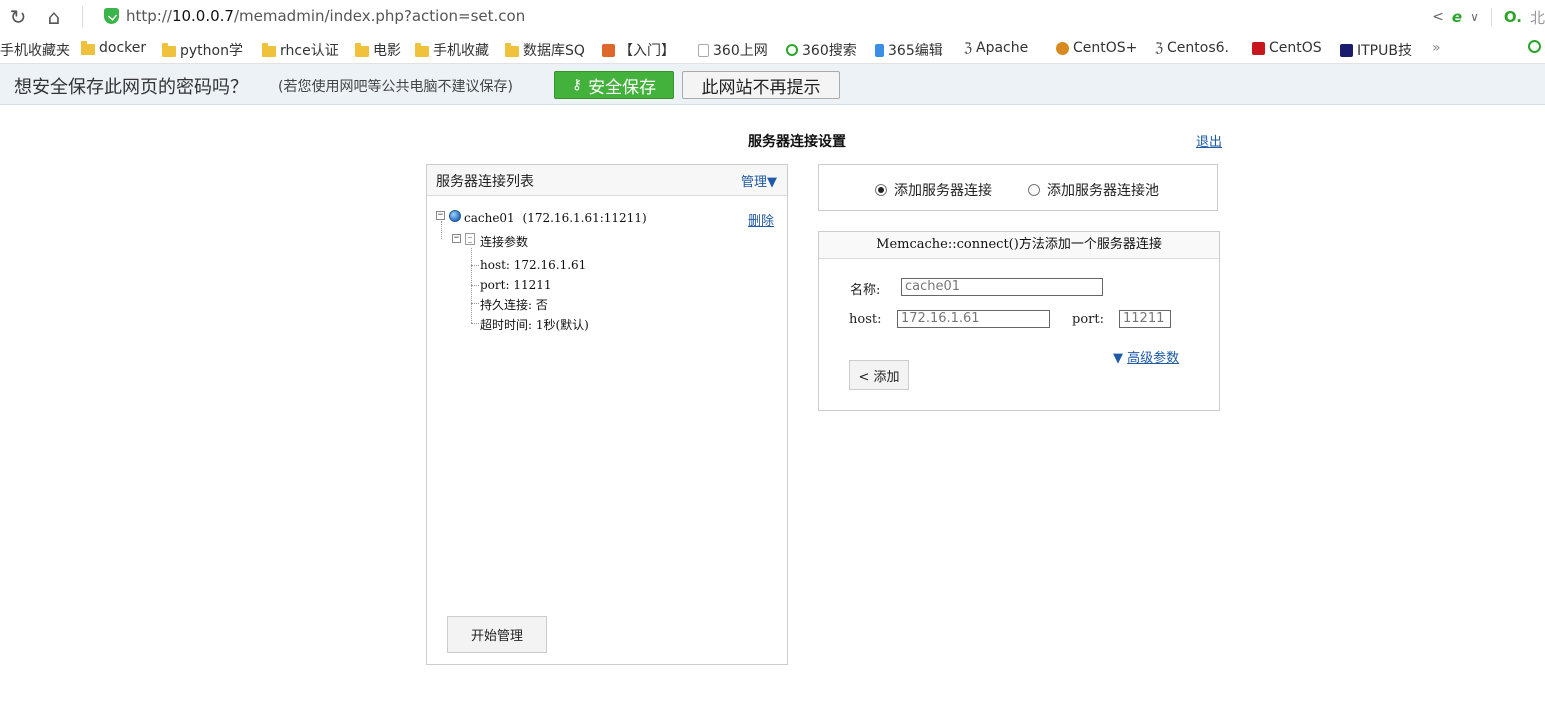  What do you see at coordinates (865, 290) in the screenshot?
I see `name-label: 名称:` at bounding box center [865, 290].